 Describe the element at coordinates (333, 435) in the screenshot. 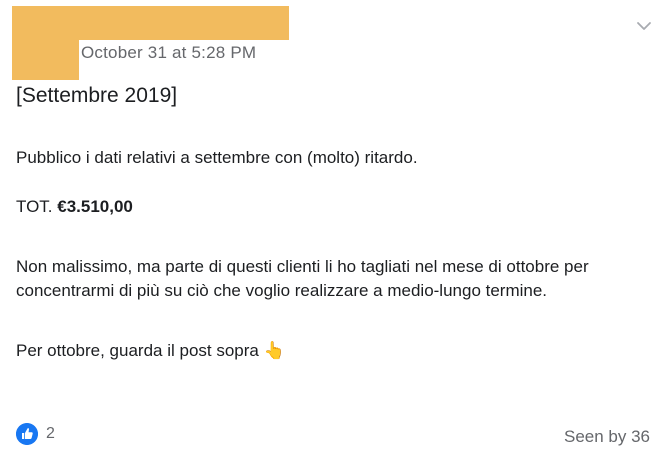

I see `post-footer: 2 Seen by 36` at that location.